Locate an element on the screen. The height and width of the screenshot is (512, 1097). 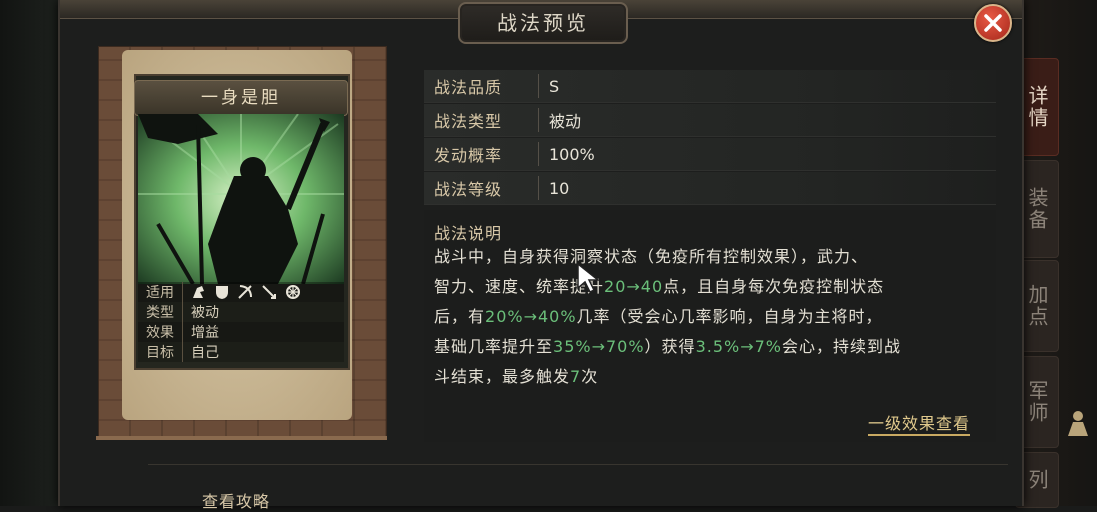
skill-card-art is located at coordinates (241, 199).